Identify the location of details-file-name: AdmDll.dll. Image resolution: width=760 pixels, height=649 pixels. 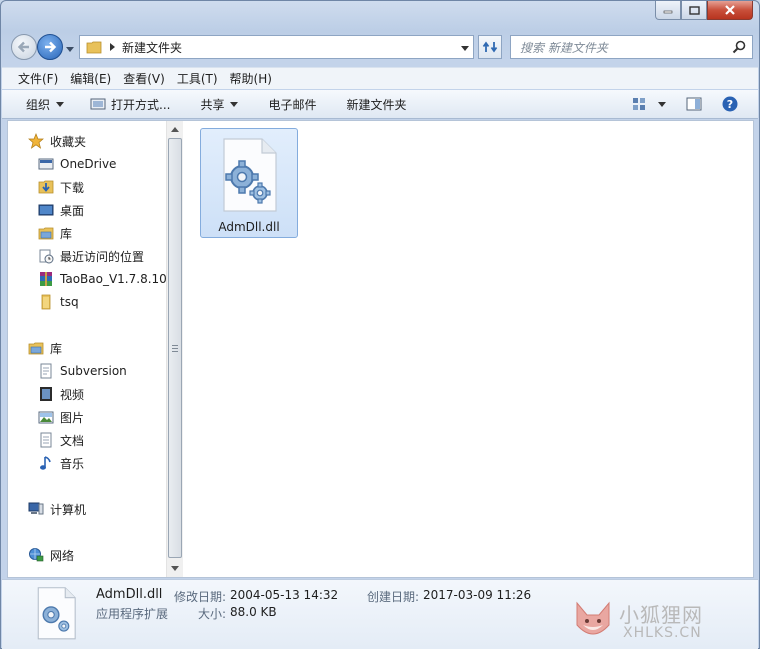
(129, 594).